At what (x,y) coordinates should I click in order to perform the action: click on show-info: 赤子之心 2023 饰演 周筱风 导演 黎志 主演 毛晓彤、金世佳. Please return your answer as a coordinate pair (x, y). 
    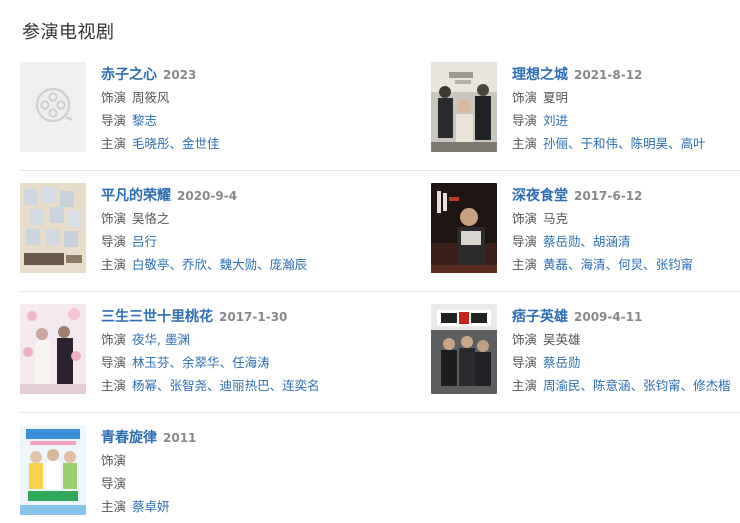
    Looking at the image, I should click on (231, 108).